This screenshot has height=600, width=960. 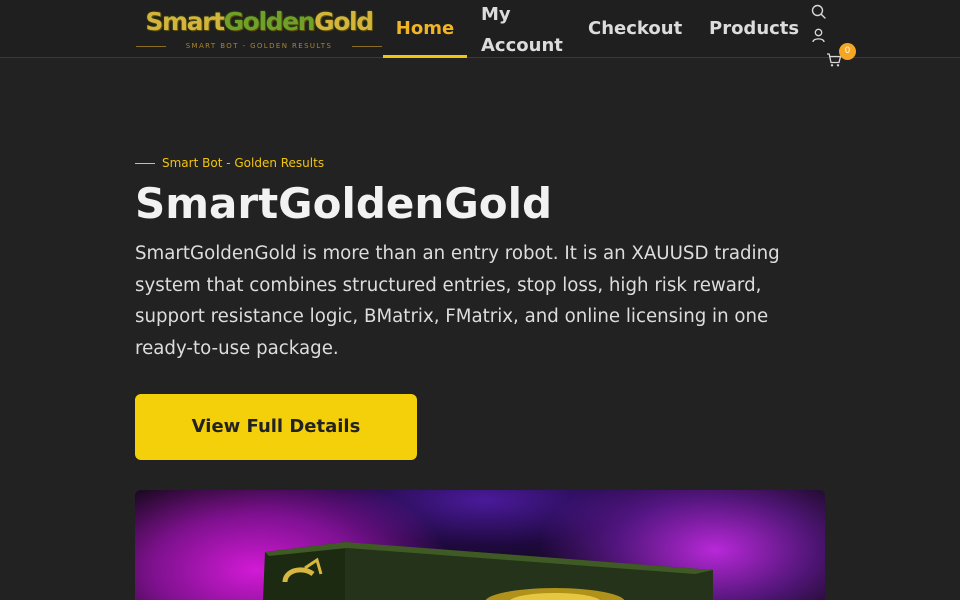 What do you see at coordinates (259, 21) in the screenshot?
I see `logo-wordmark: SmartGoldenGold` at bounding box center [259, 21].